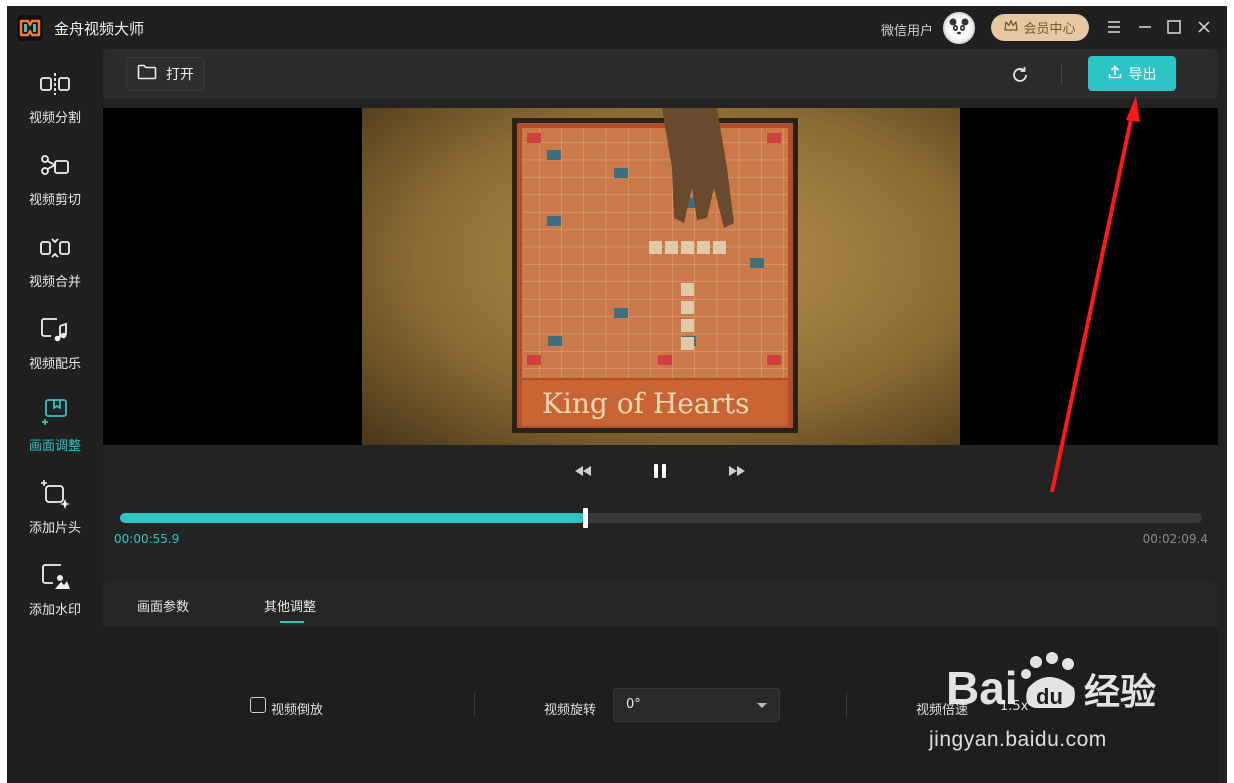 The height and width of the screenshot is (783, 1234). I want to click on sidebar-item-watermark: 添加水印, so click(55, 589).